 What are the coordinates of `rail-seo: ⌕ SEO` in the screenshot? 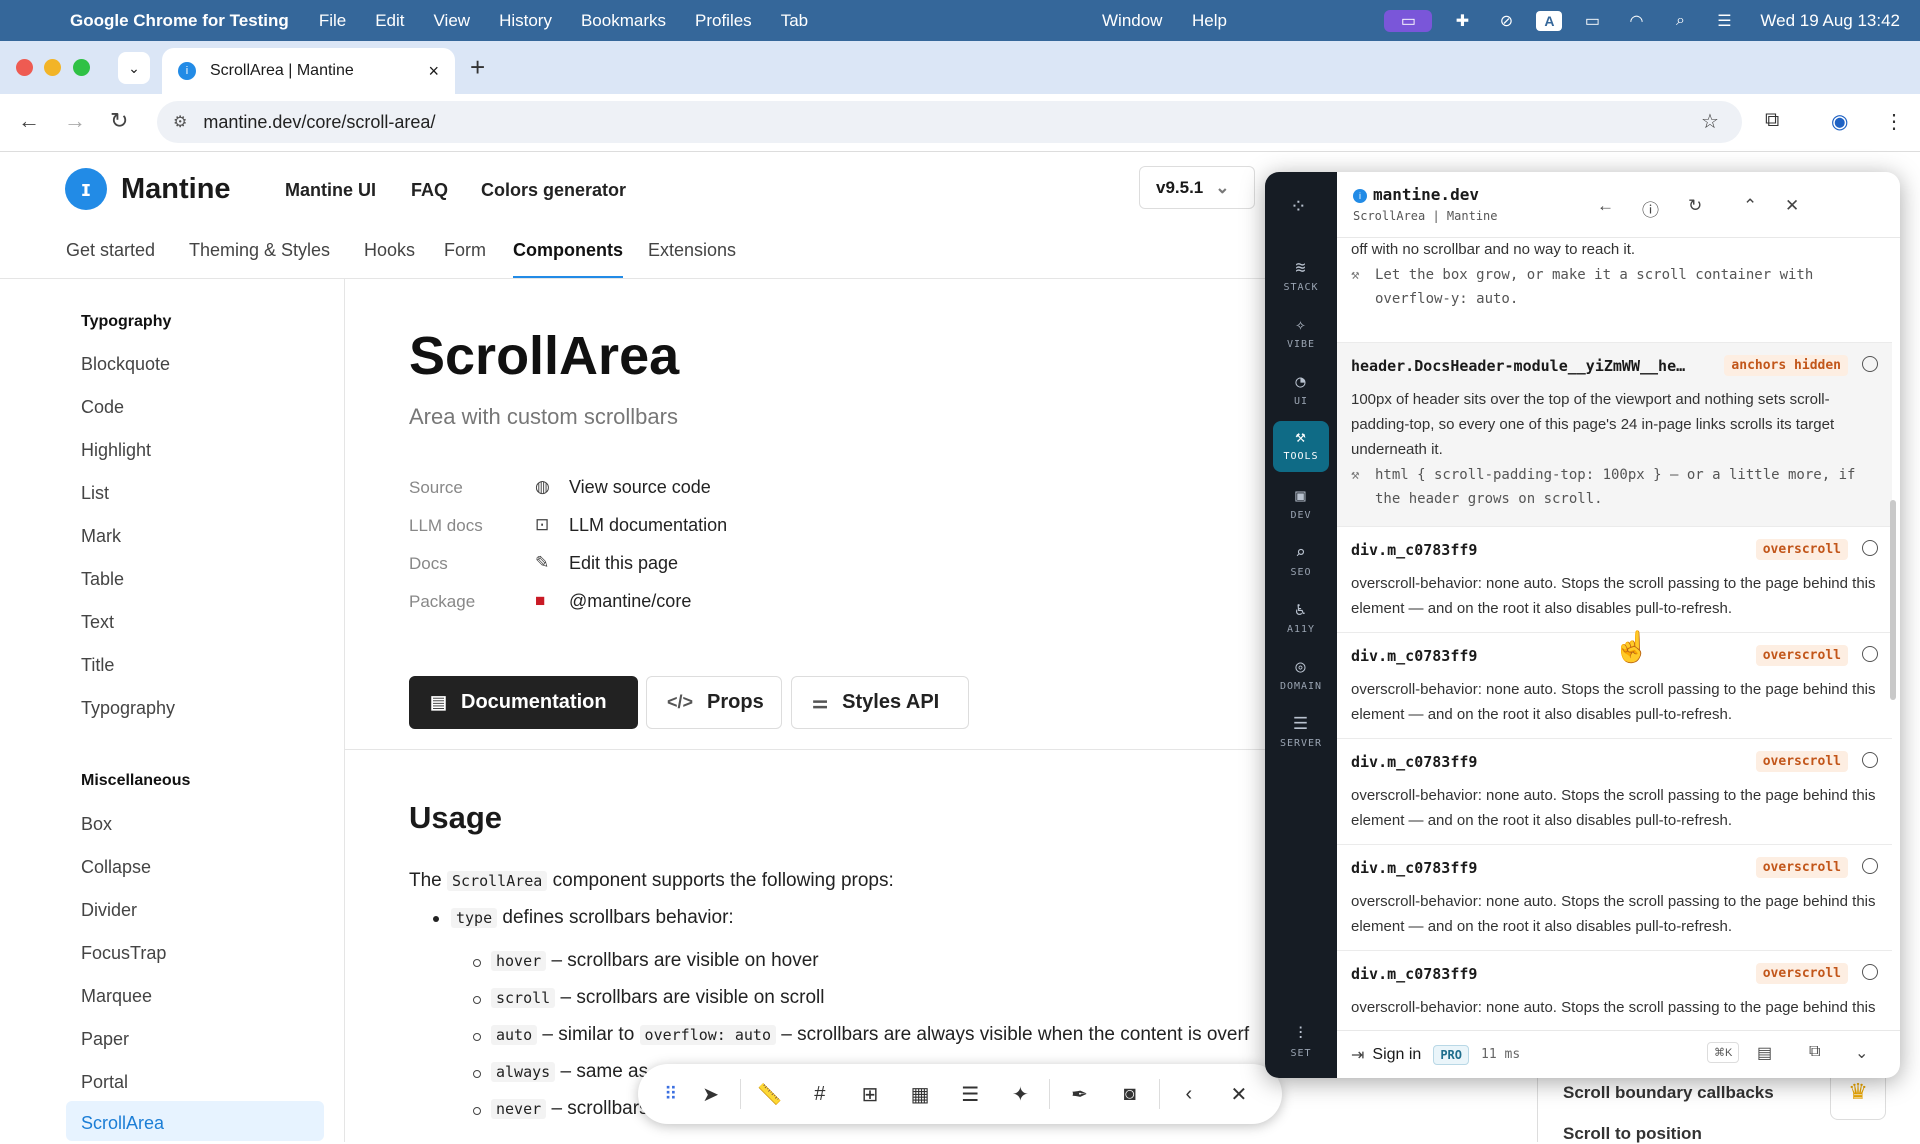 It's located at (1301, 560).